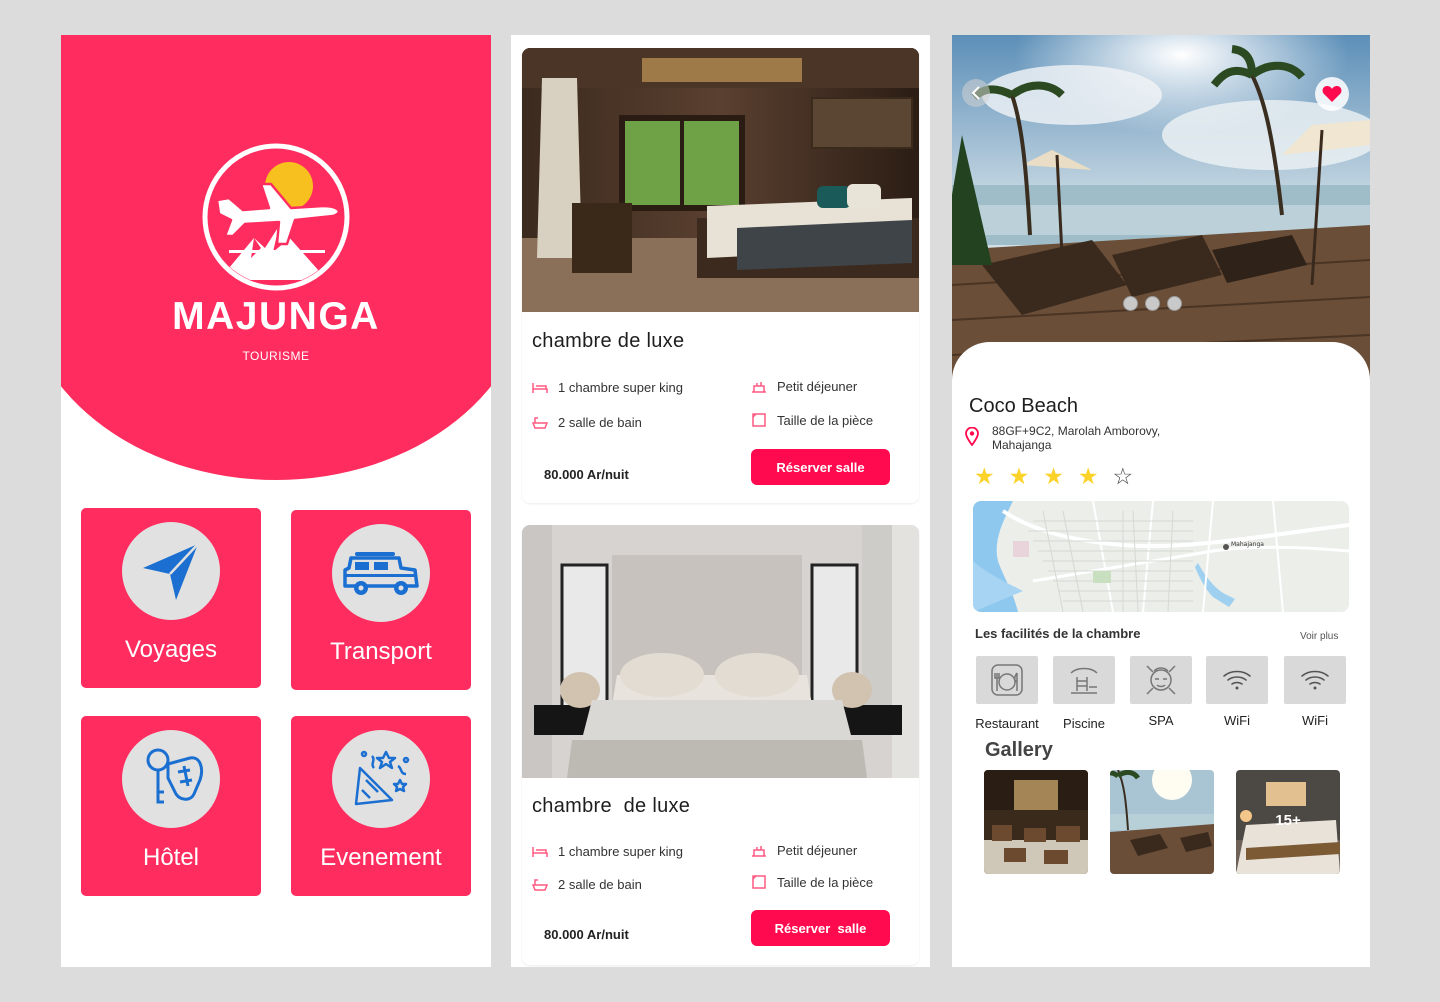  I want to click on chevron-left-icon, so click(975, 93).